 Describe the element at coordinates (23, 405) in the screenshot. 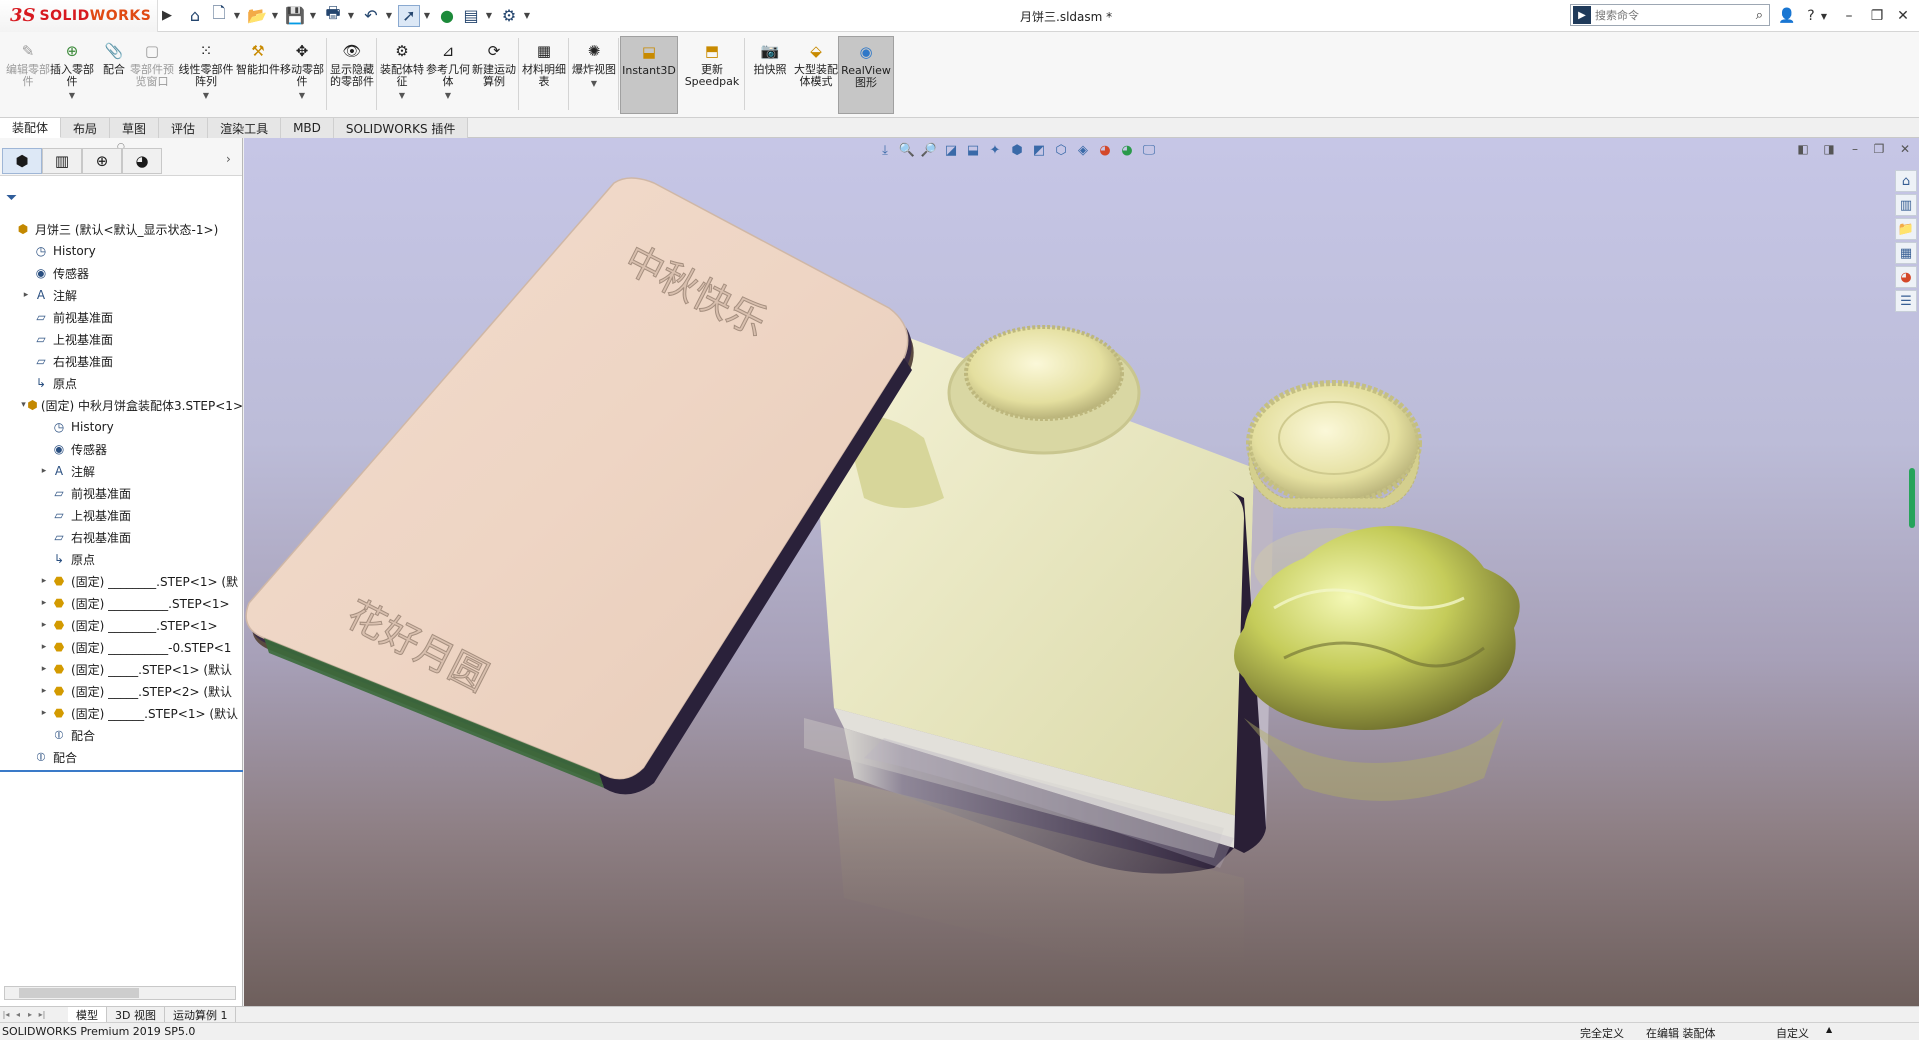

I see `tree-expand-toggle-icon: ▾` at that location.